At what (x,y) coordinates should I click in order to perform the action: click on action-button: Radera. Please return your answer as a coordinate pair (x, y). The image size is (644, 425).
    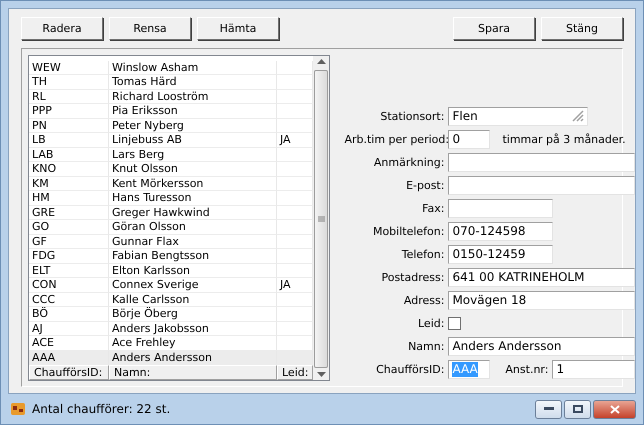
    Looking at the image, I should click on (62, 28).